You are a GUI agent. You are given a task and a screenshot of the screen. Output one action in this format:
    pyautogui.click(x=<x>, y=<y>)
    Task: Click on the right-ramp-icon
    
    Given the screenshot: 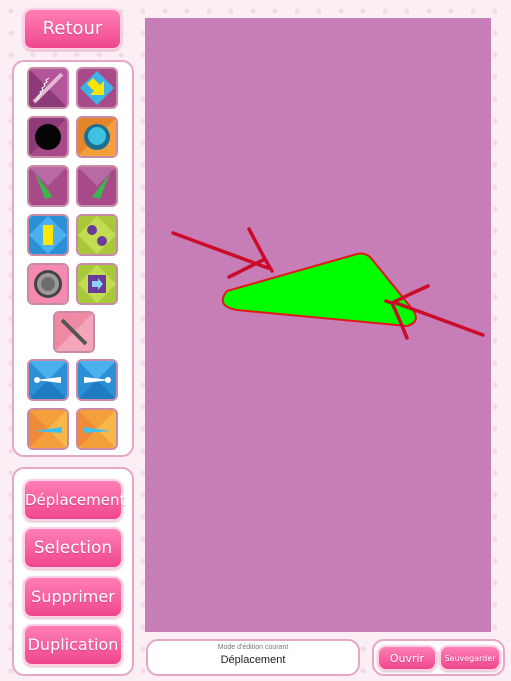 What is the action you would take?
    pyautogui.click(x=97, y=429)
    